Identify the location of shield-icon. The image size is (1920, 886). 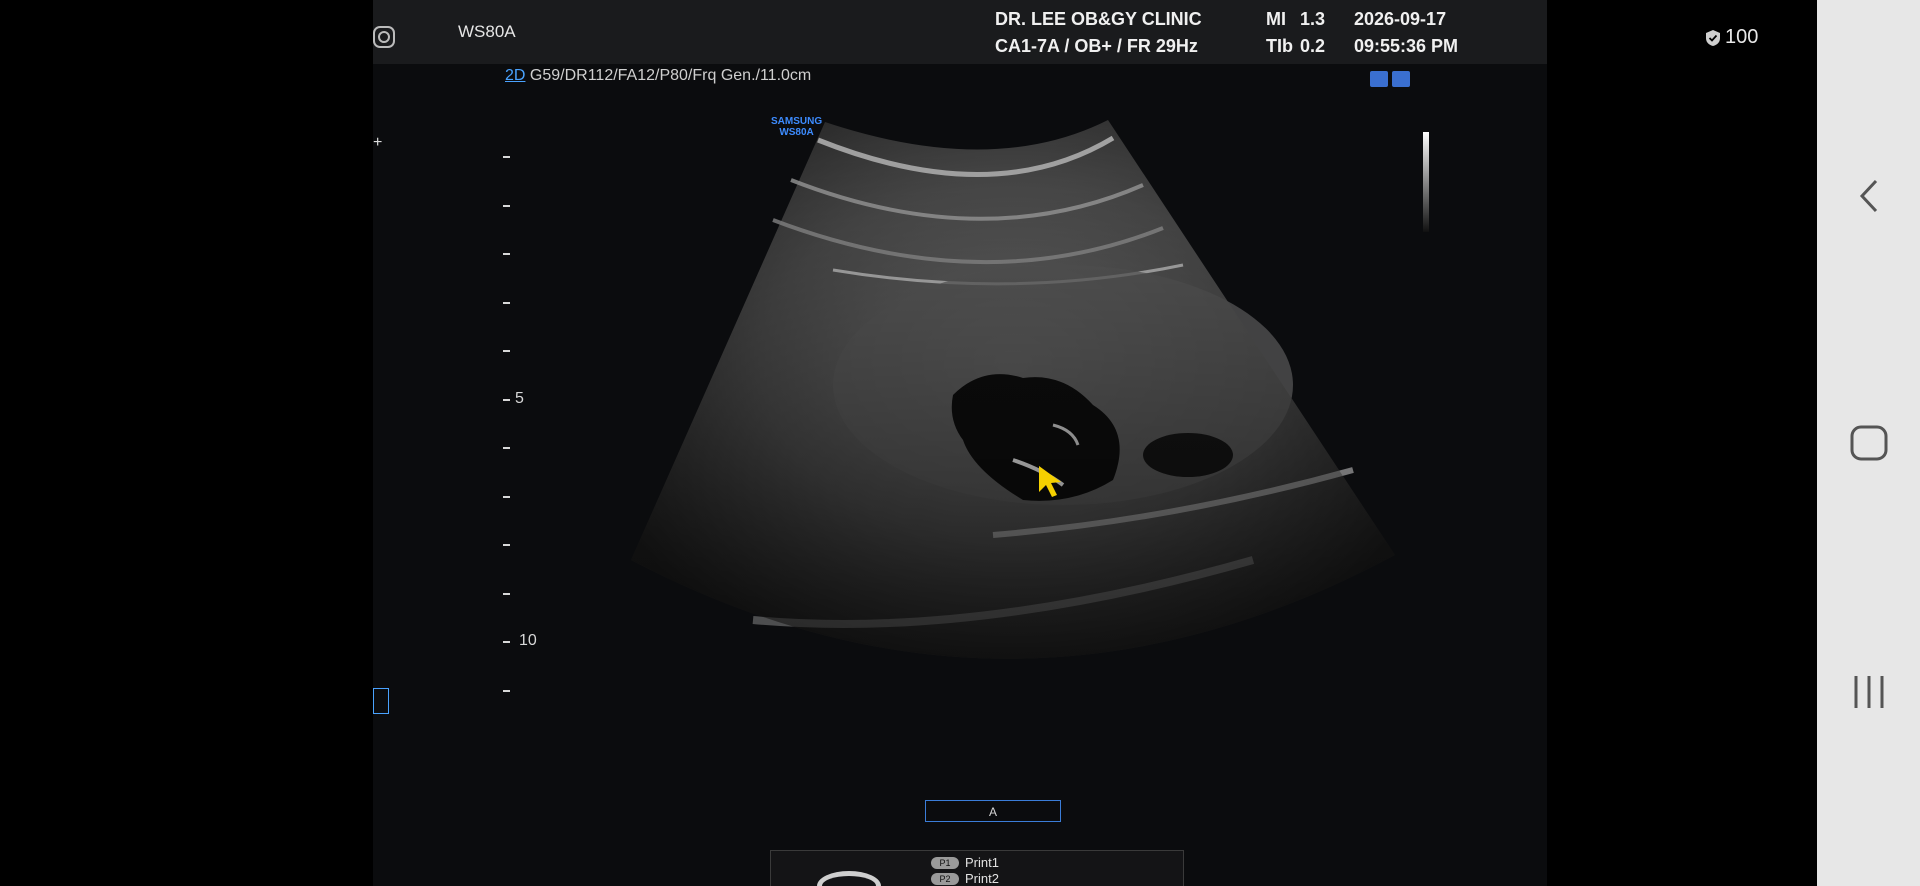
(1713, 37).